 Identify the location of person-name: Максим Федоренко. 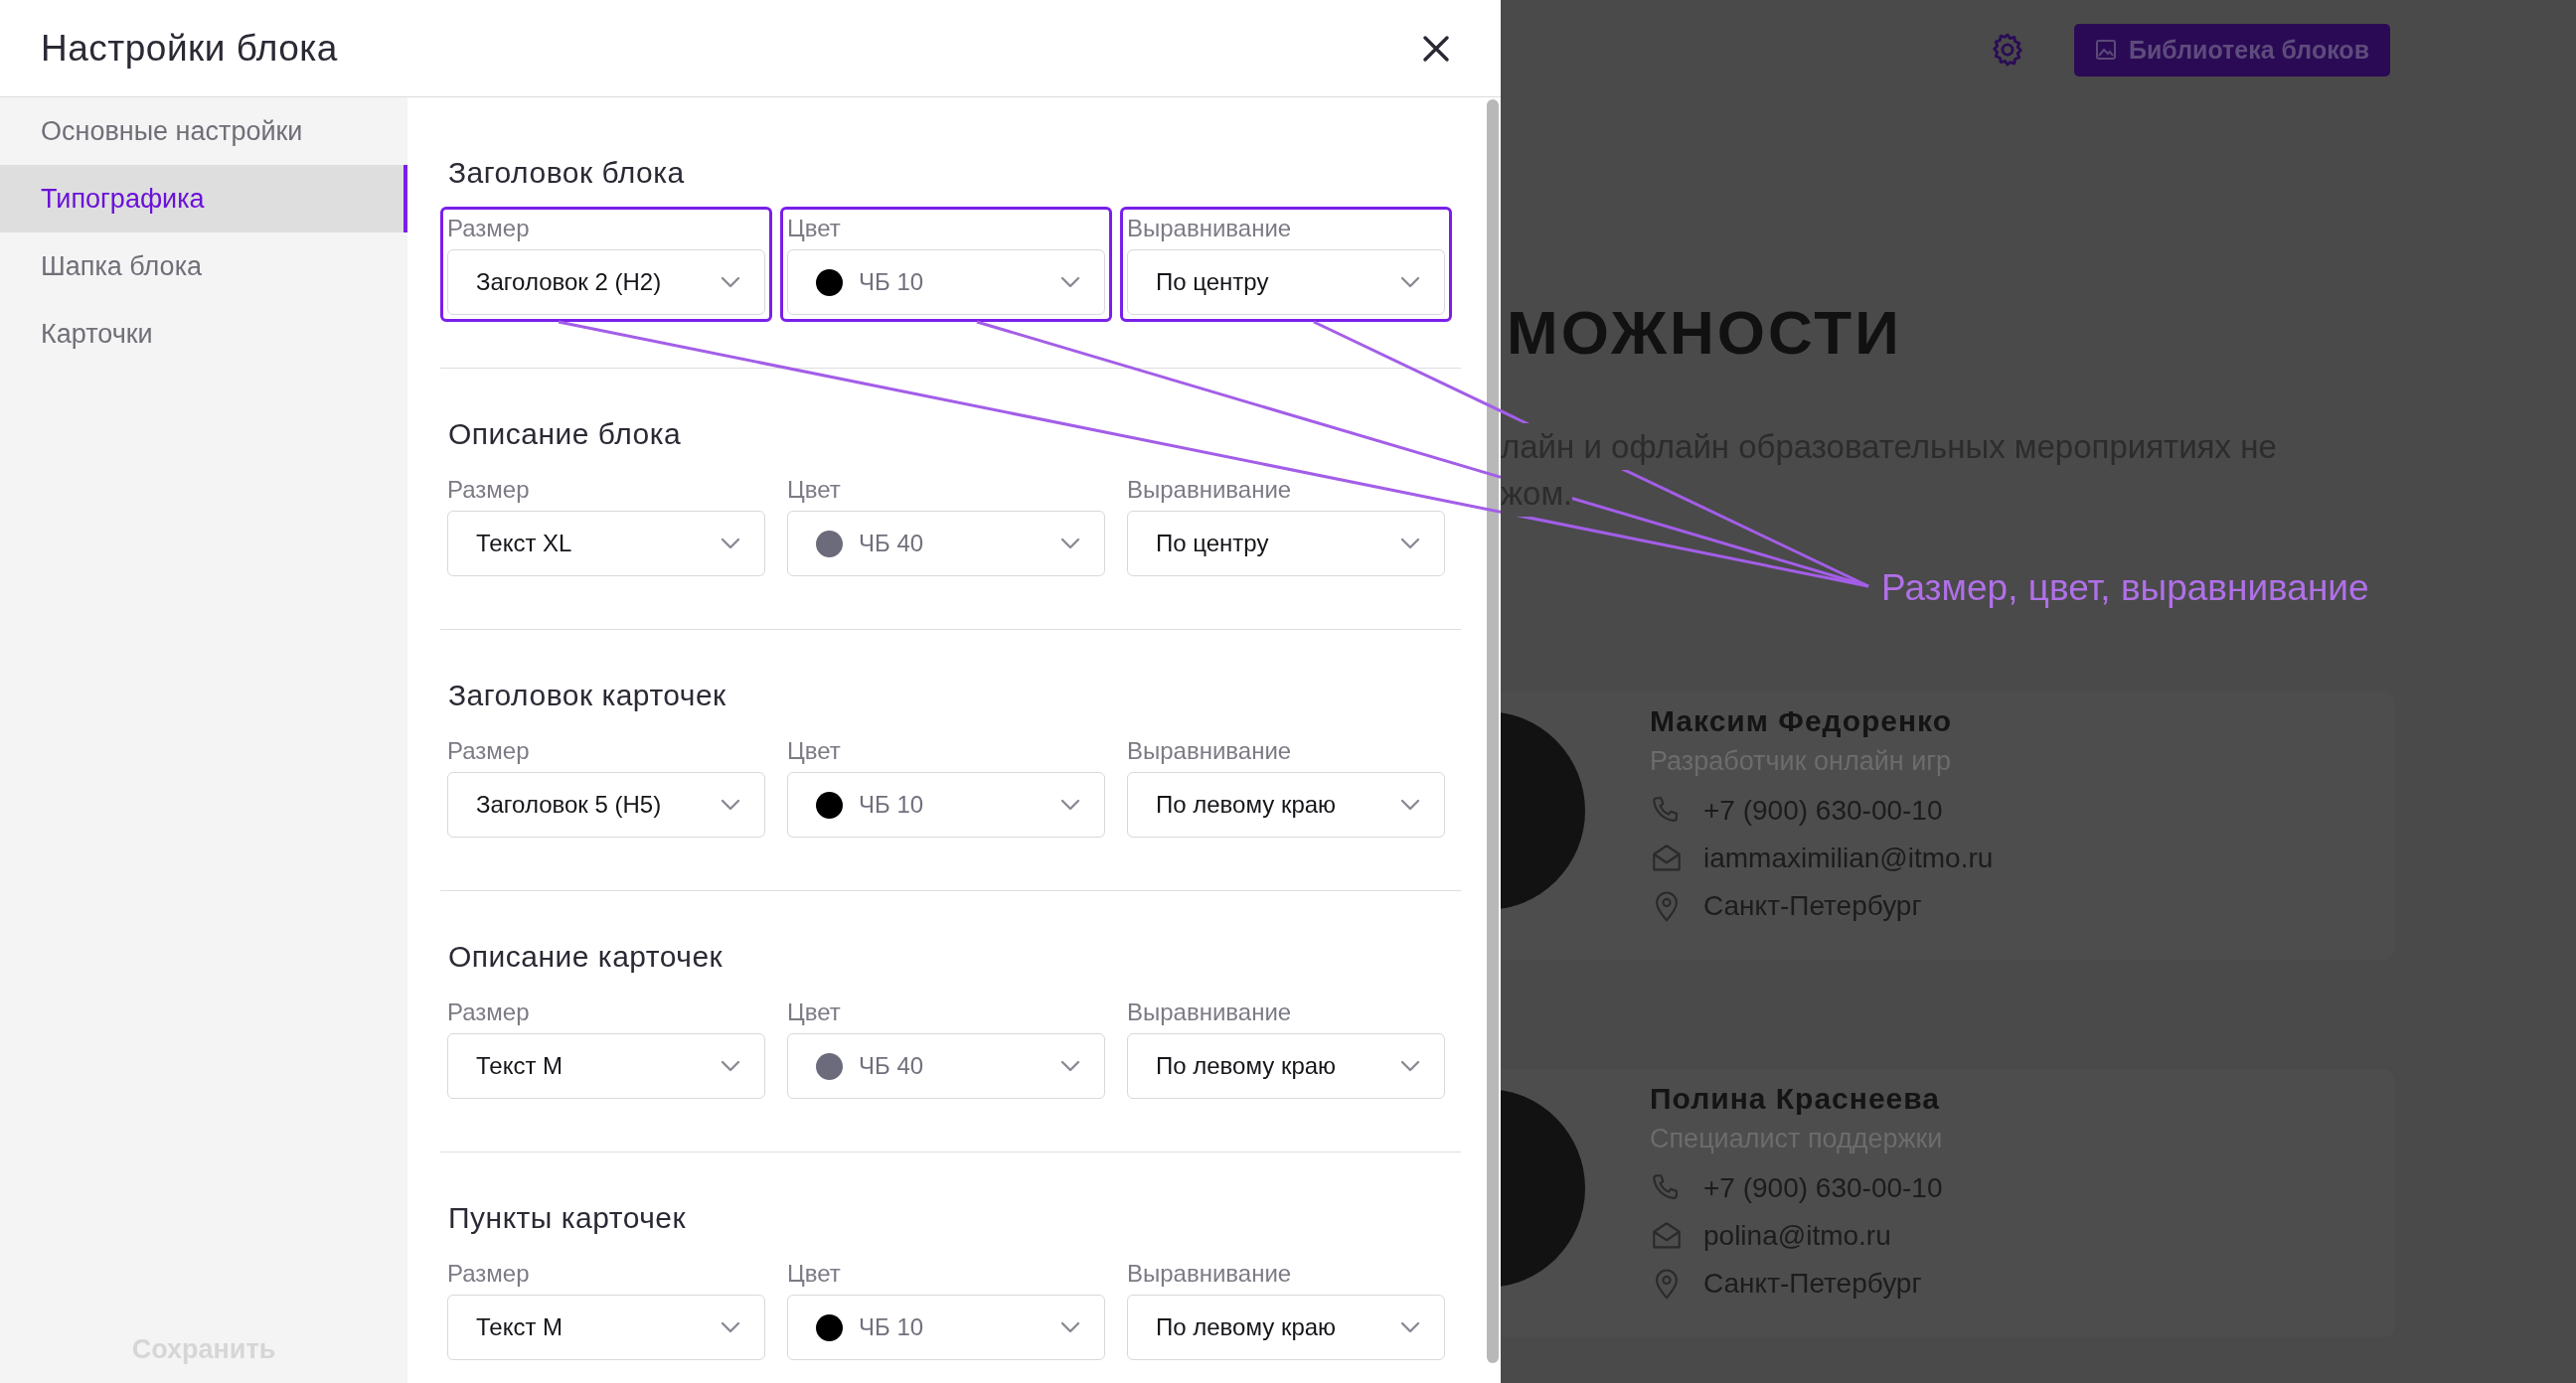
(1802, 721).